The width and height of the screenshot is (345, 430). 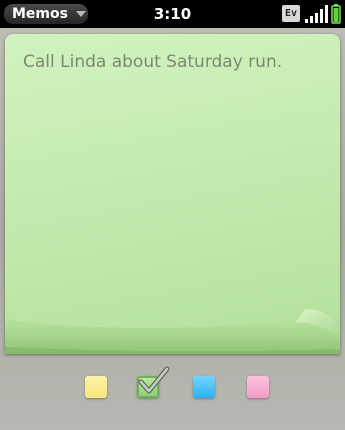 I want to click on battery-icon, so click(x=336, y=14).